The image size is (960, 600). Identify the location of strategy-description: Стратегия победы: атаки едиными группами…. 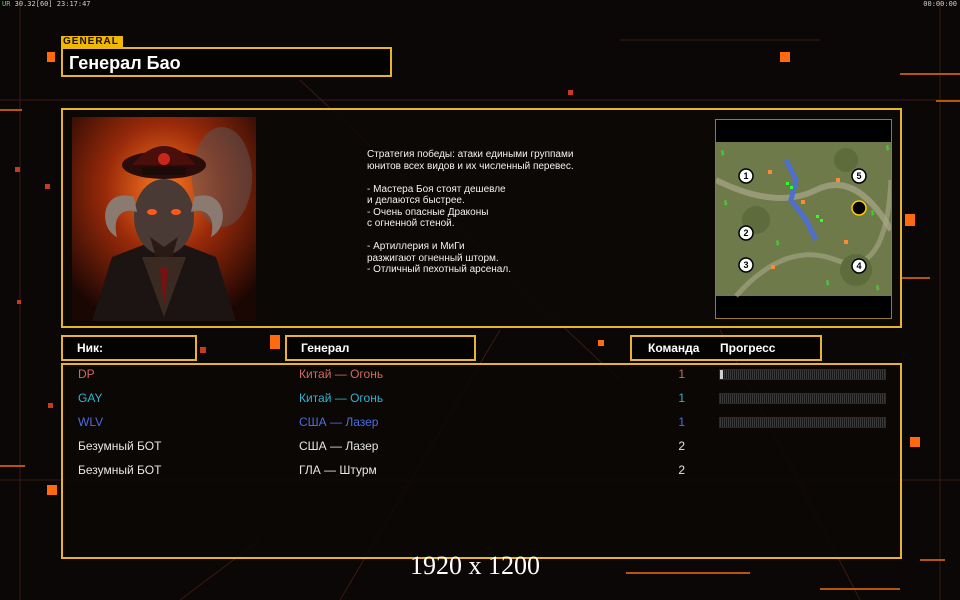
(470, 212).